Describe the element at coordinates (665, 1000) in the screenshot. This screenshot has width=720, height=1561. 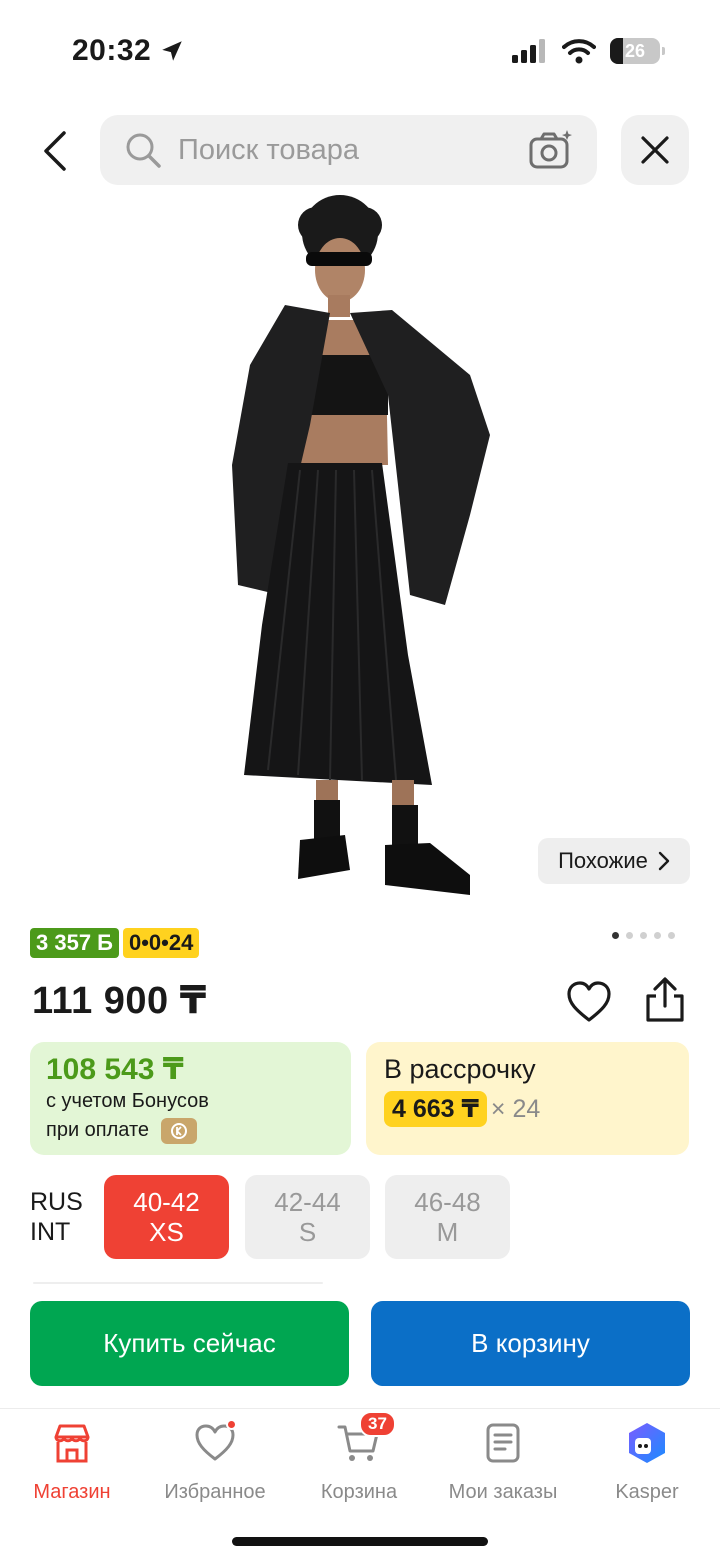
I see `share-icon` at that location.